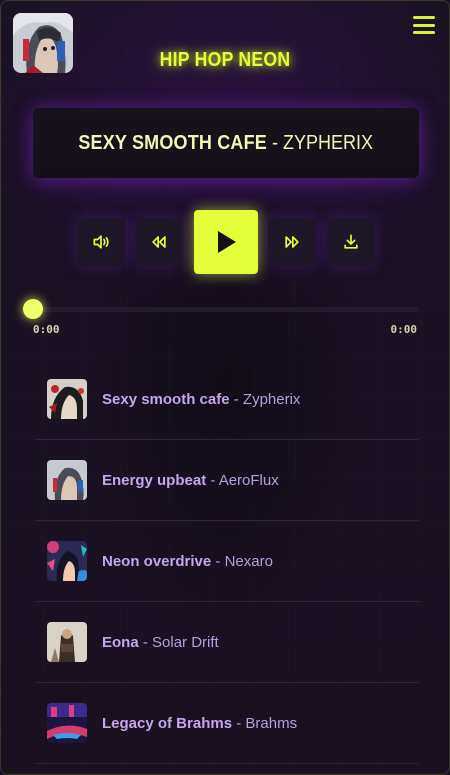  What do you see at coordinates (227, 642) in the screenshot?
I see `playlist-item: Eona - Solar Drift` at bounding box center [227, 642].